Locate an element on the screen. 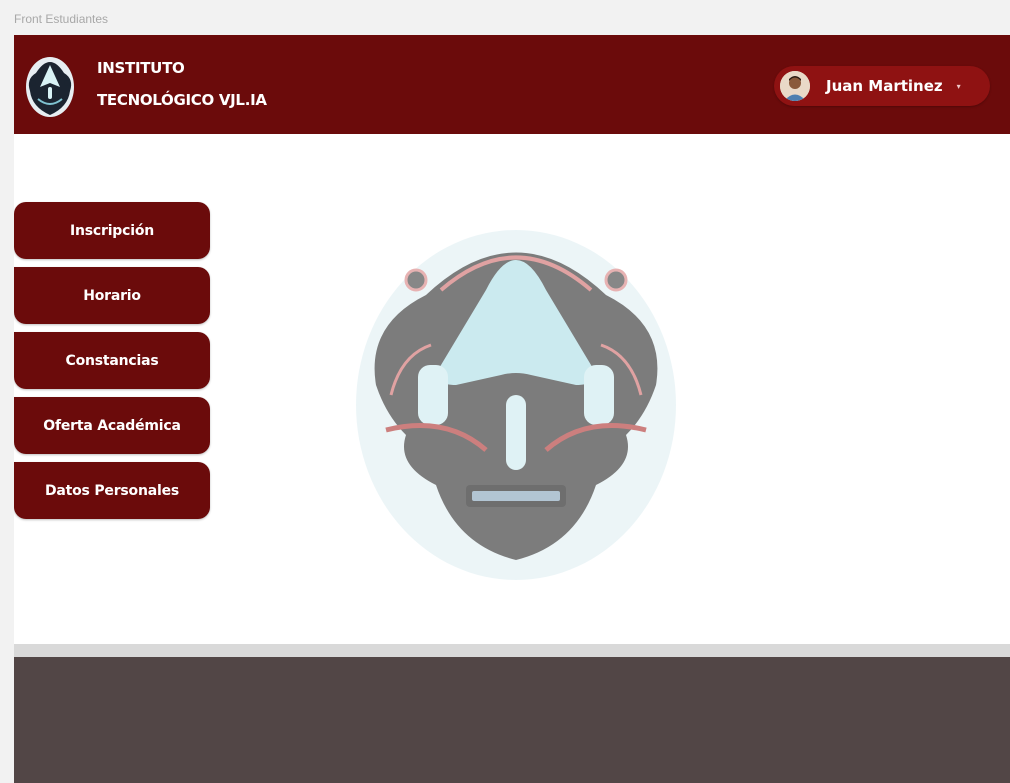 This screenshot has height=783, width=1010. content-divider is located at coordinates (512, 650).